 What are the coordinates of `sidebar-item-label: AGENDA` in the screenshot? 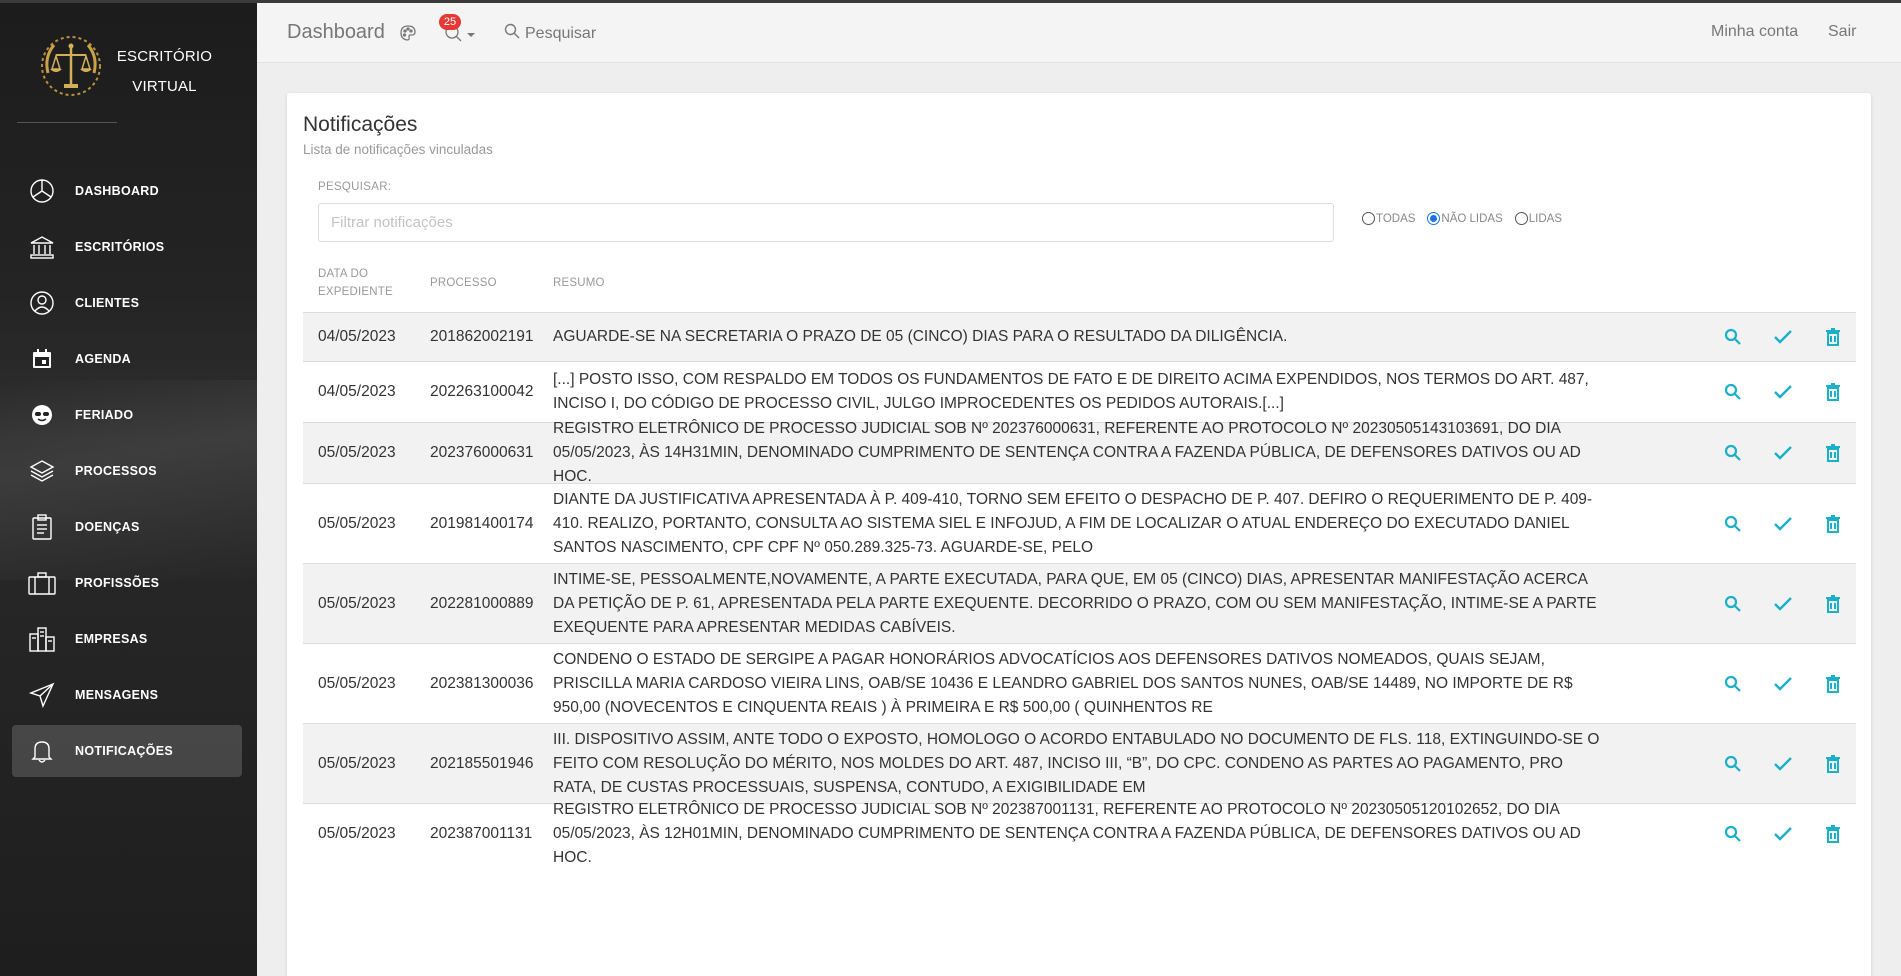 It's located at (103, 359).